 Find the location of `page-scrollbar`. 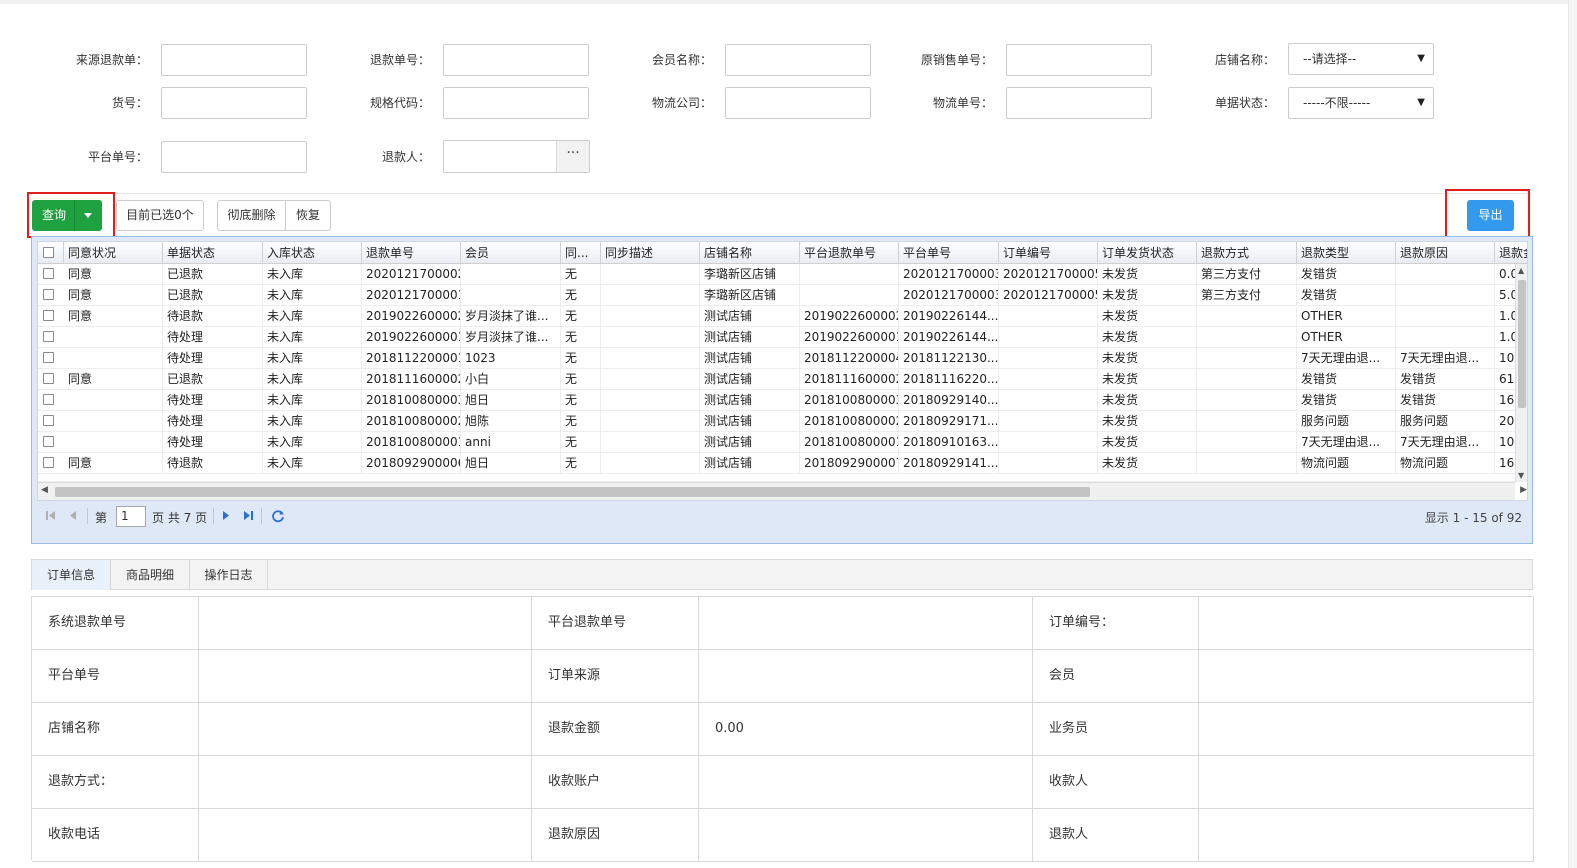

page-scrollbar is located at coordinates (1572, 434).